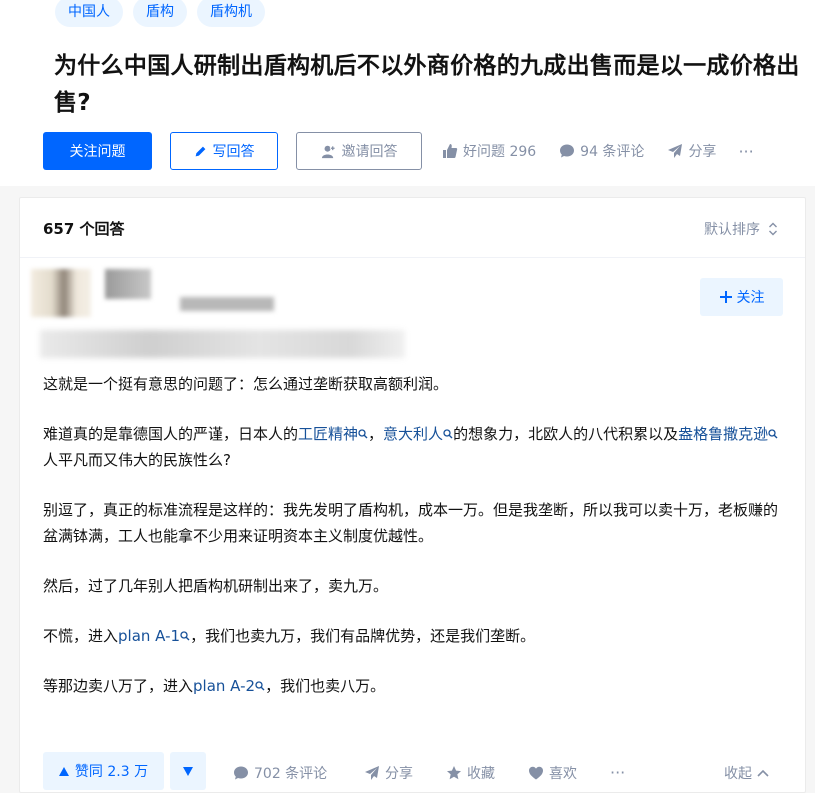 This screenshot has height=793, width=815. I want to click on upvote-label: 赞同 2.3 万, so click(111, 772).